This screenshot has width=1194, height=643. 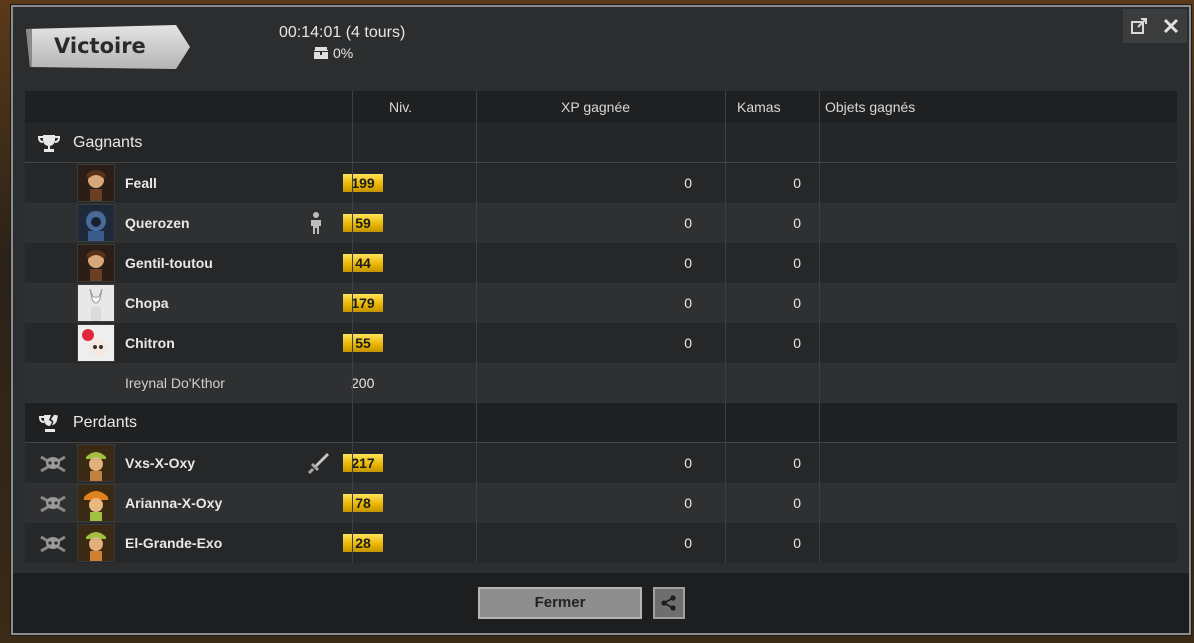 I want to click on ally-level: 200, so click(x=363, y=383).